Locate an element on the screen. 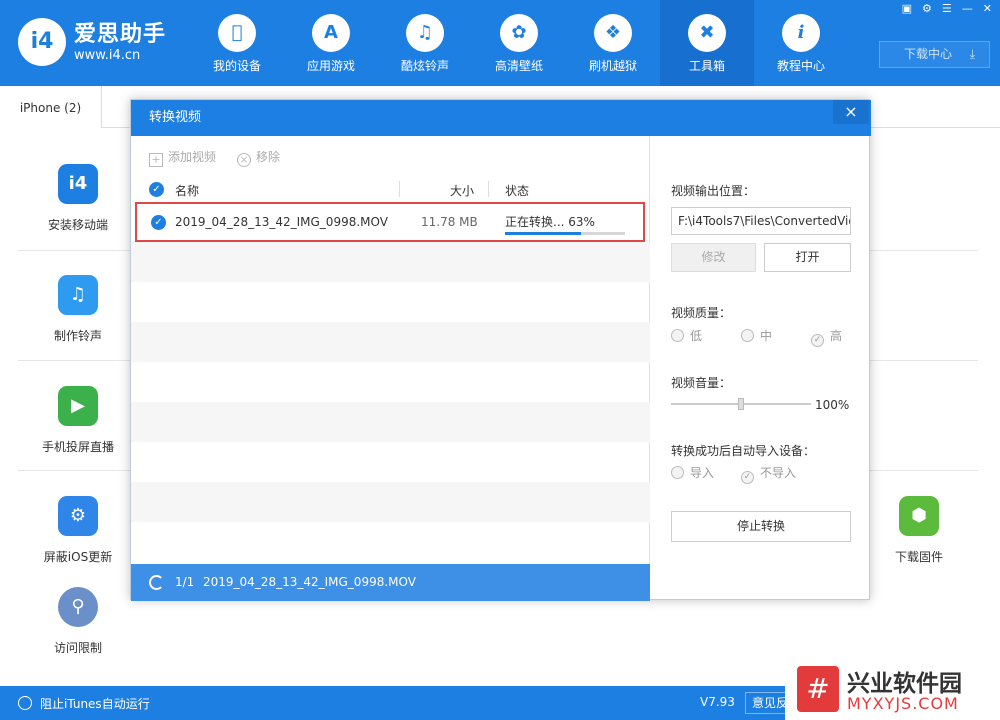 Image resolution: width=1000 pixels, height=720 pixels. column-status: 状态 is located at coordinates (517, 191).